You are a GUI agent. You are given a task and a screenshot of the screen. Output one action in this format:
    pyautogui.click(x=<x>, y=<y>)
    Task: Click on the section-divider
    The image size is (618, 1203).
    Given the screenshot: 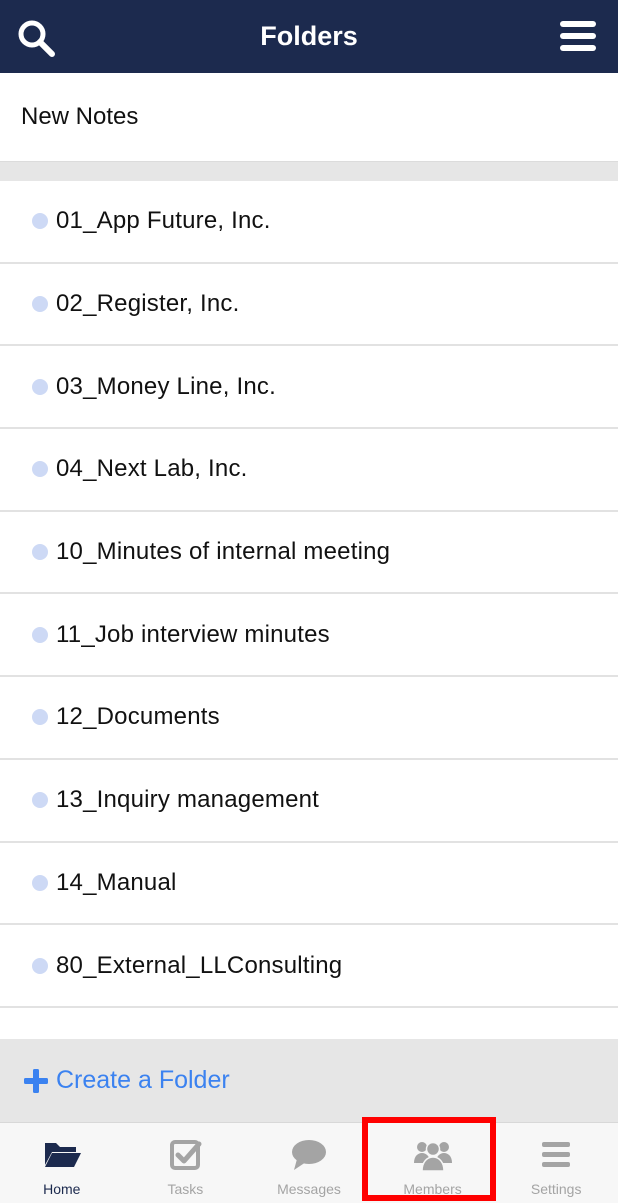 What is the action you would take?
    pyautogui.click(x=309, y=171)
    